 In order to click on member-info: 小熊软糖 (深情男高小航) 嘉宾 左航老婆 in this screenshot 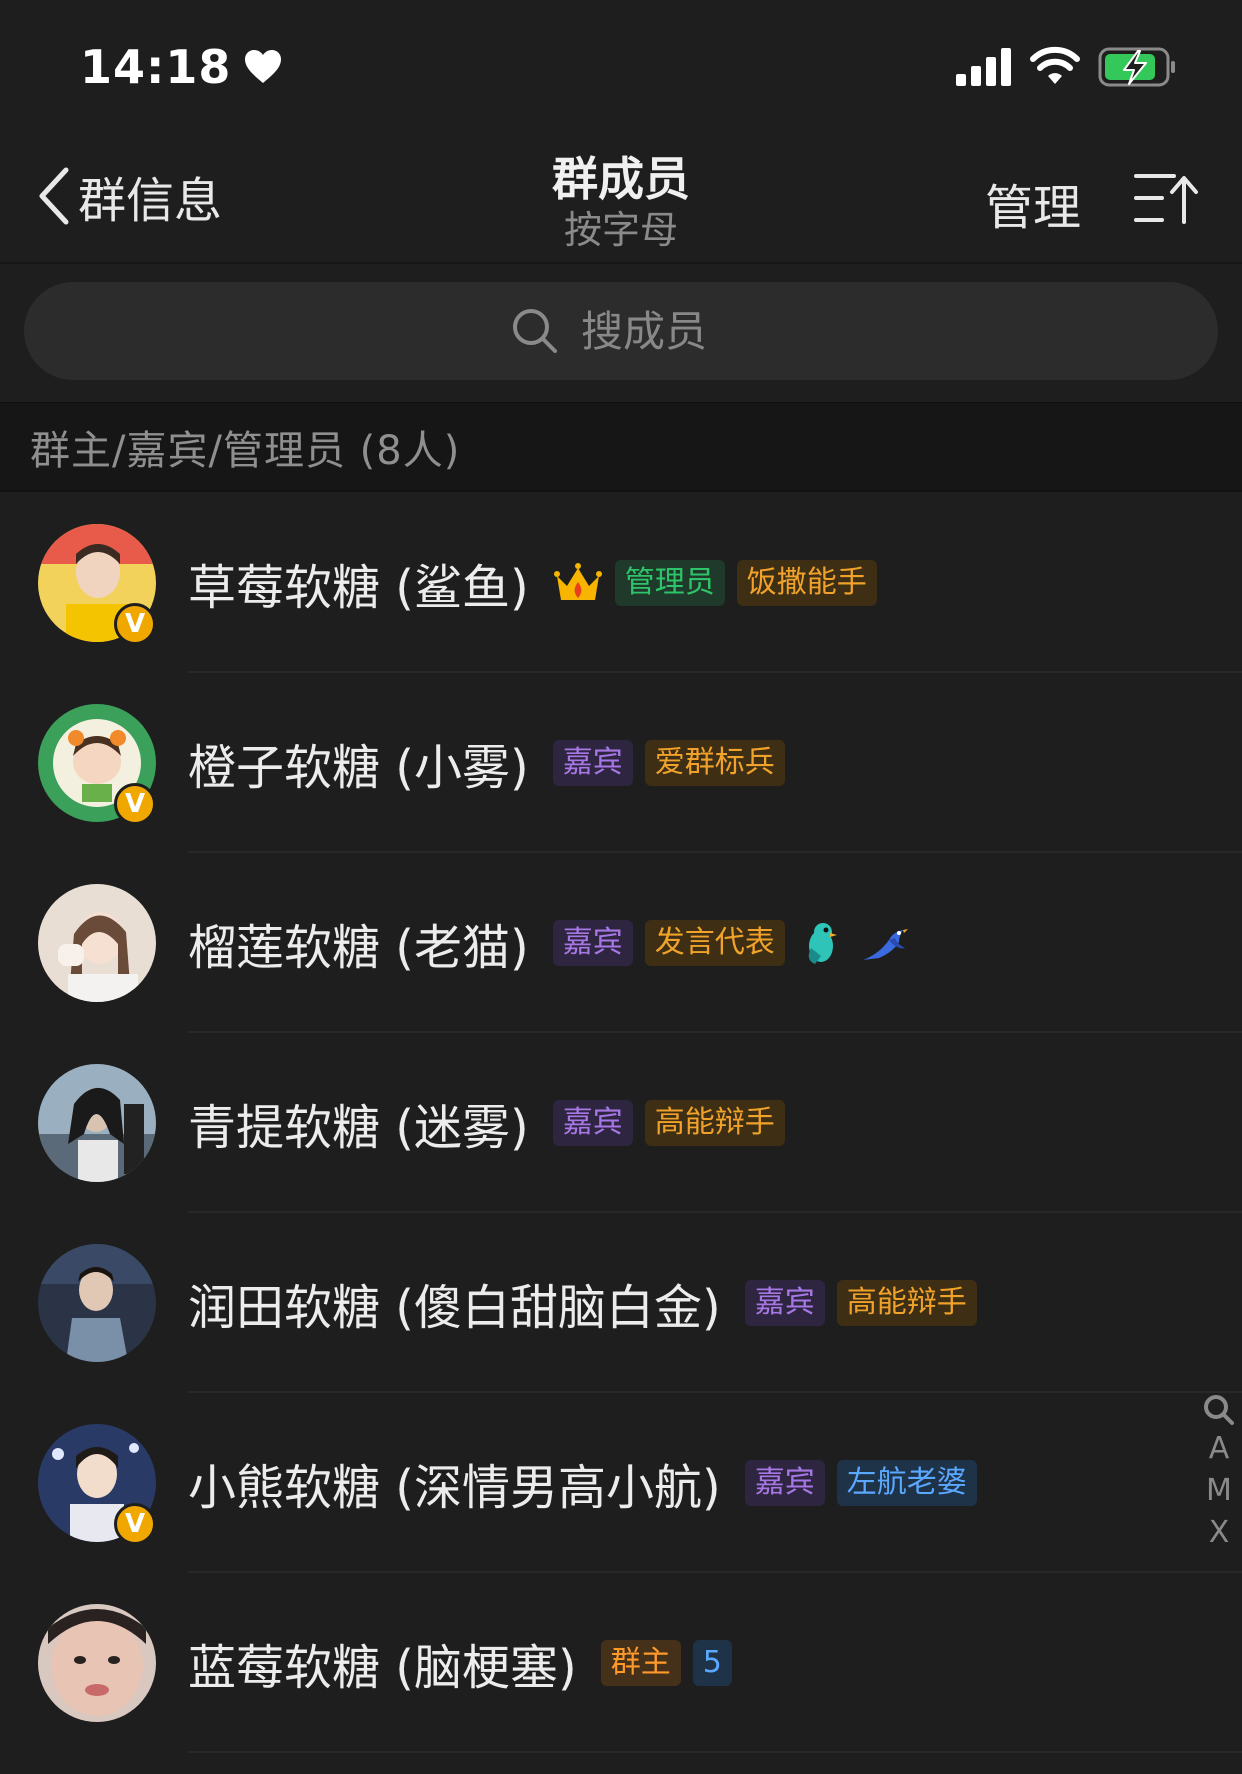, I will do `click(582, 1483)`.